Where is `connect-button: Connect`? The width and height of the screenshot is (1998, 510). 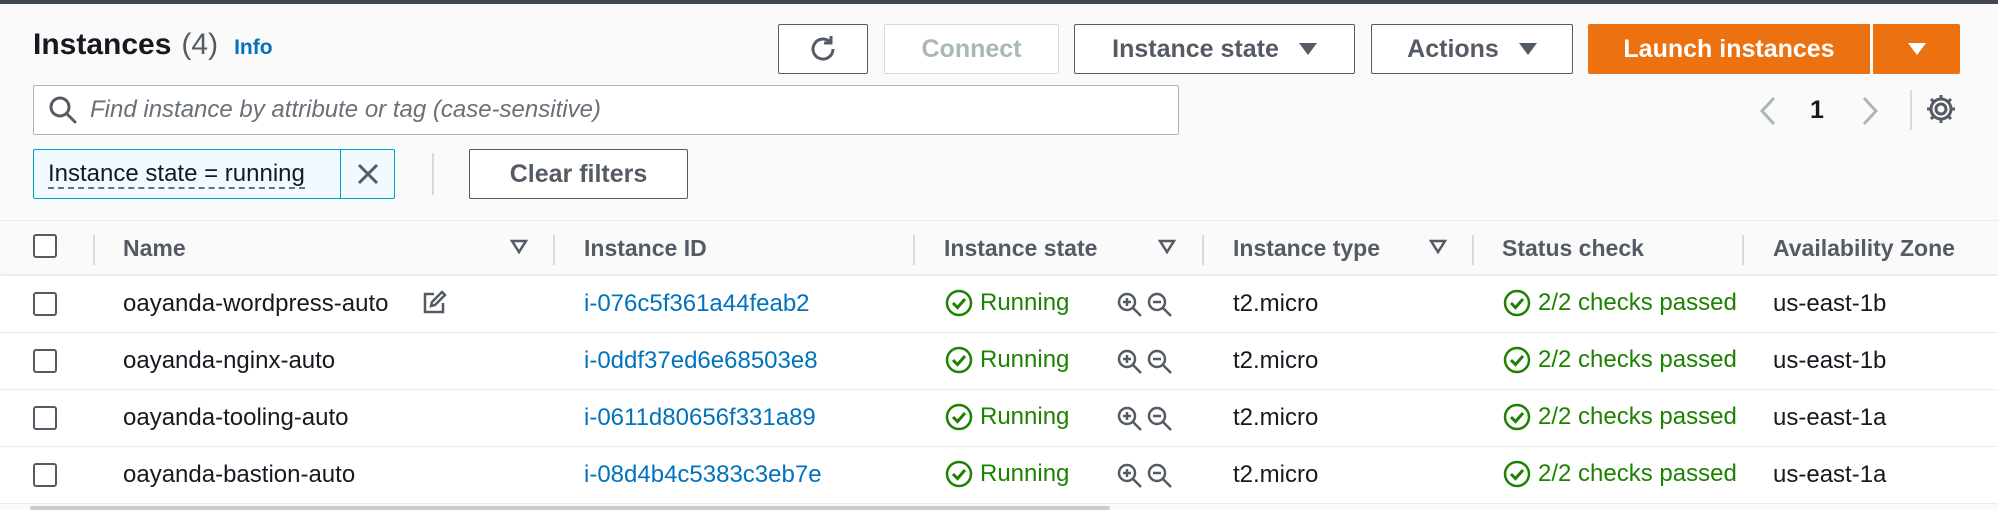 connect-button: Connect is located at coordinates (971, 49).